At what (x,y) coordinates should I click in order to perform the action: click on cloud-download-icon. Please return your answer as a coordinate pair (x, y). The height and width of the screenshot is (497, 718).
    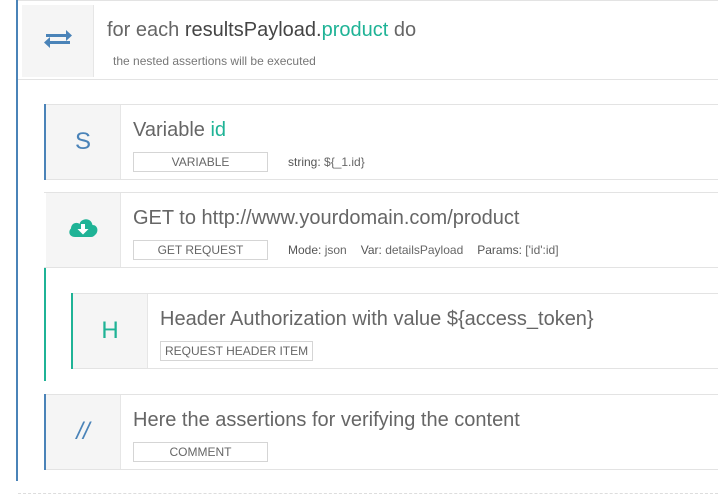
    Looking at the image, I should click on (83, 230).